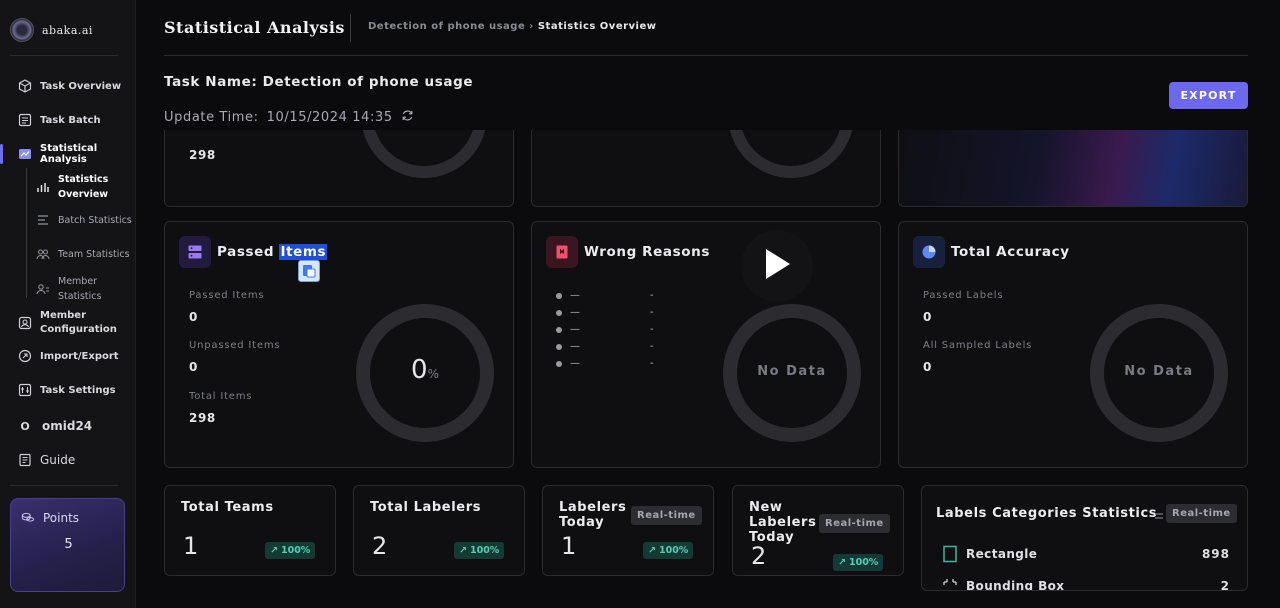 This screenshot has width=1280, height=608. What do you see at coordinates (1159, 371) in the screenshot?
I see `accuracy-no-data: No Data` at bounding box center [1159, 371].